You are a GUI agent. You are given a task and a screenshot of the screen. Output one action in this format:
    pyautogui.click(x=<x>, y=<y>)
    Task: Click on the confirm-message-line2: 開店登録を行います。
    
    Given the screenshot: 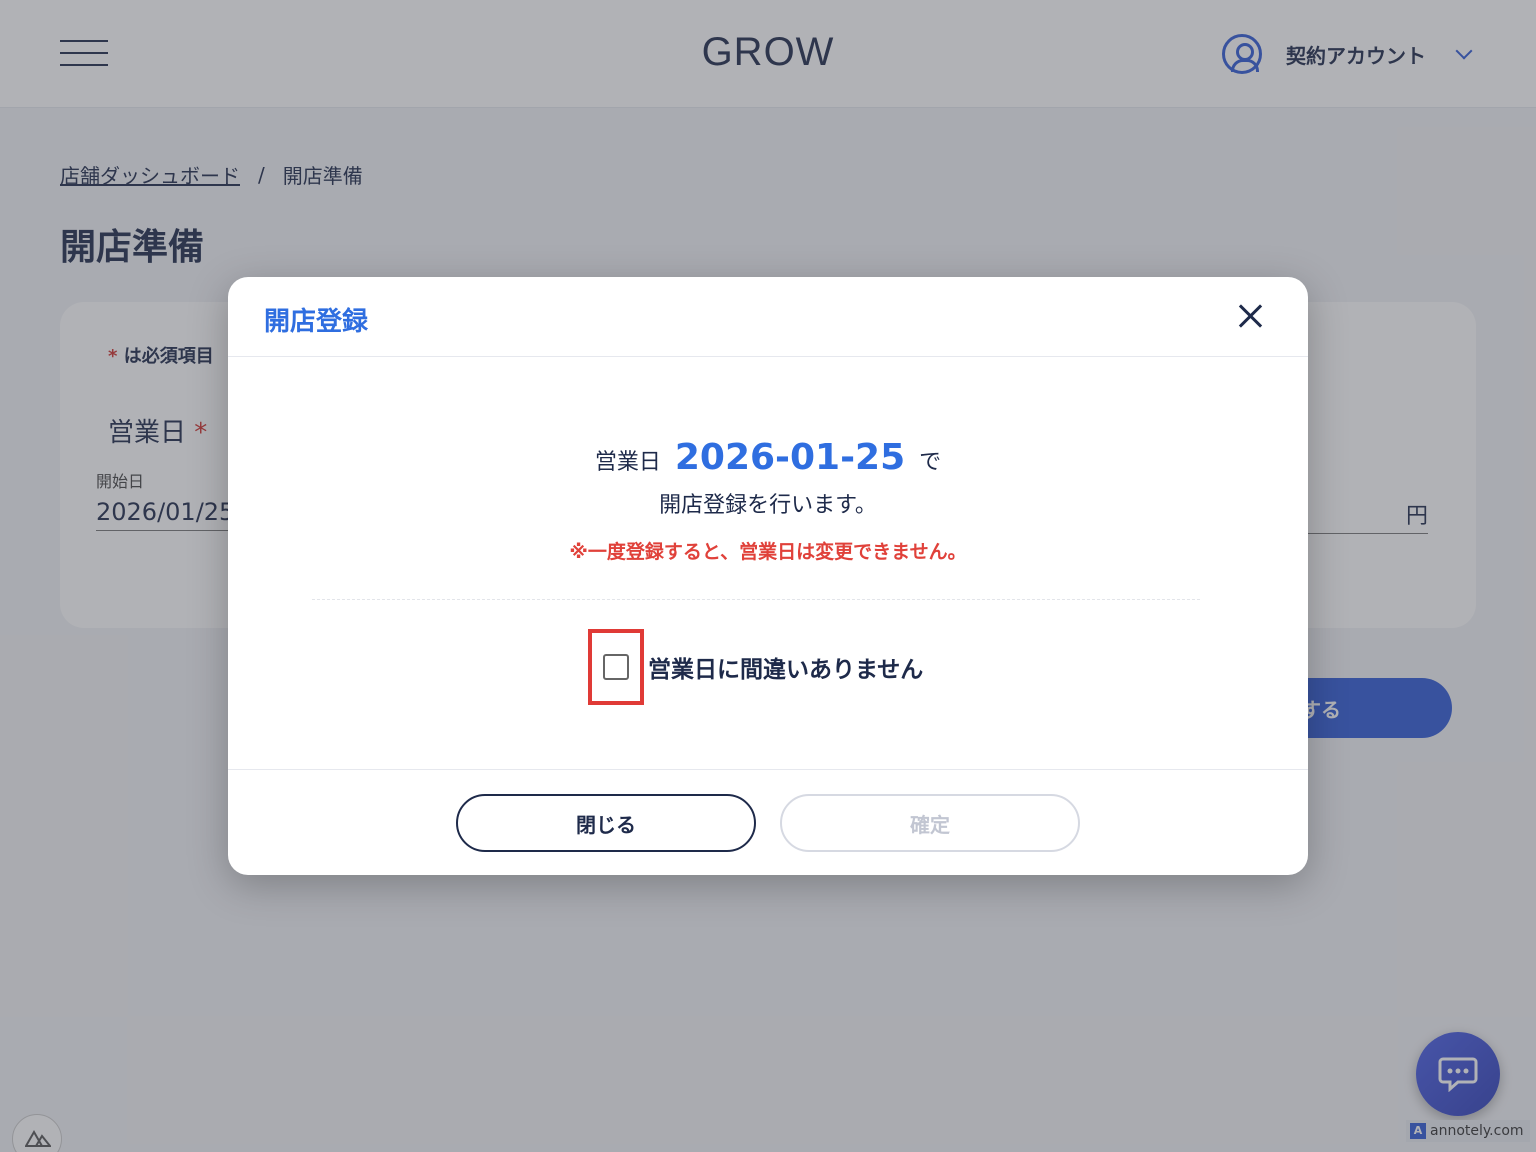 What is the action you would take?
    pyautogui.click(x=768, y=505)
    